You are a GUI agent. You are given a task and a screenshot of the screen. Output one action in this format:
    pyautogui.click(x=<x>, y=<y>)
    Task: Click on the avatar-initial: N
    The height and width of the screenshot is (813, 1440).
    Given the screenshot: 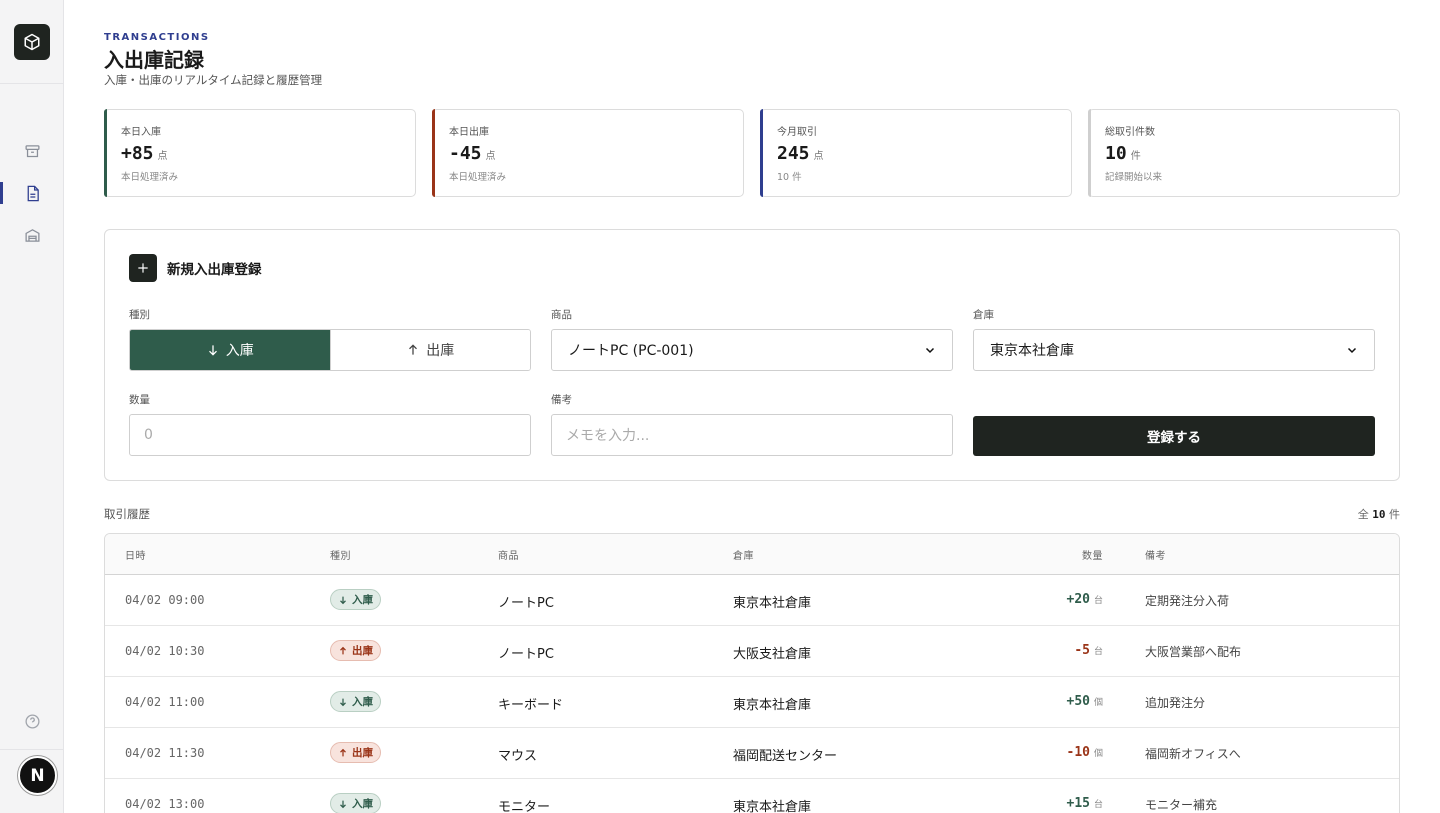 What is the action you would take?
    pyautogui.click(x=37, y=775)
    